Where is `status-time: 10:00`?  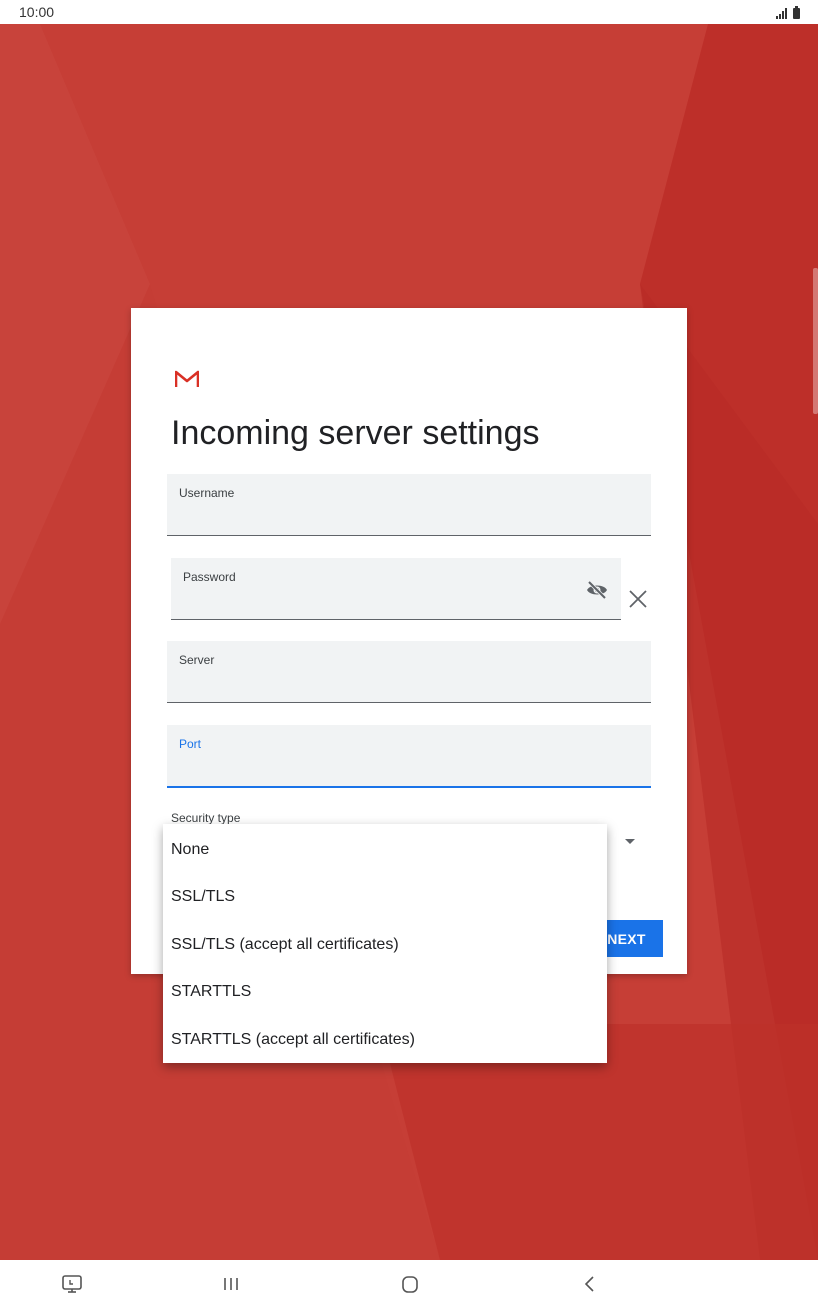 status-time: 10:00 is located at coordinates (37, 12).